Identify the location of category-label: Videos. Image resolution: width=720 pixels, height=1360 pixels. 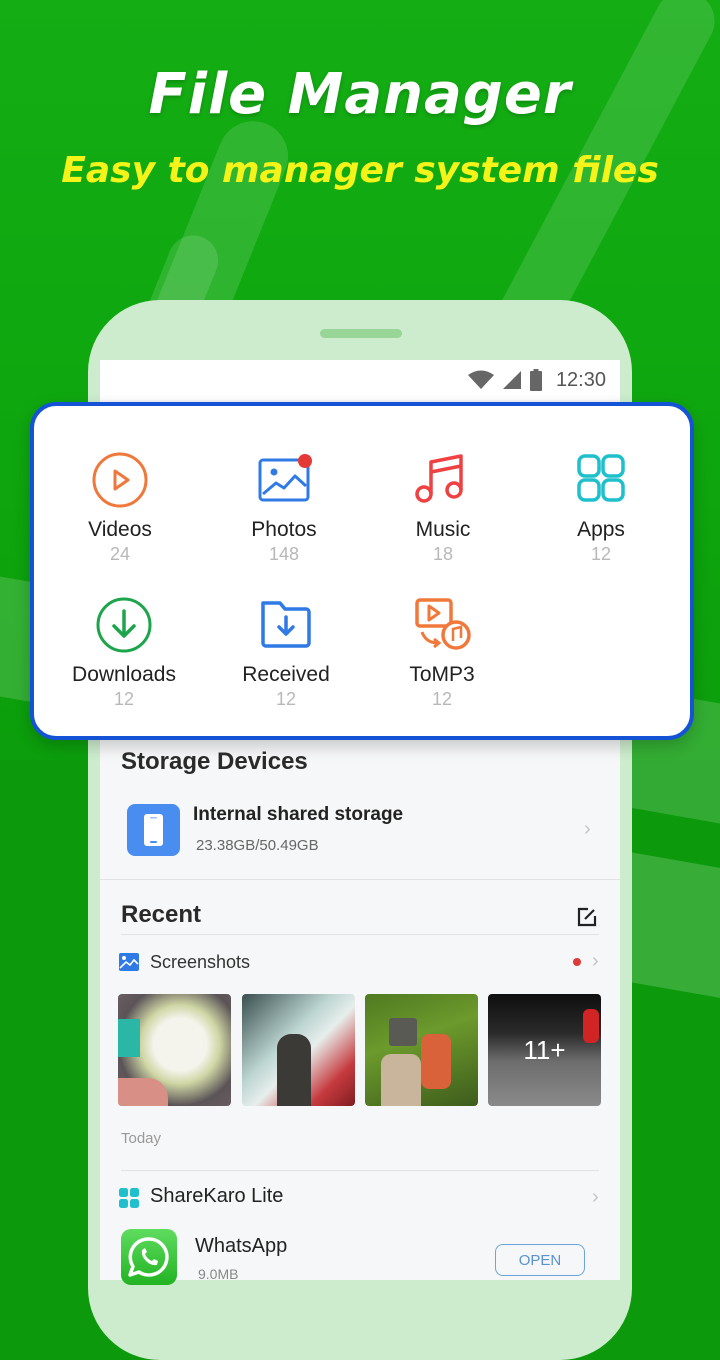
(120, 529).